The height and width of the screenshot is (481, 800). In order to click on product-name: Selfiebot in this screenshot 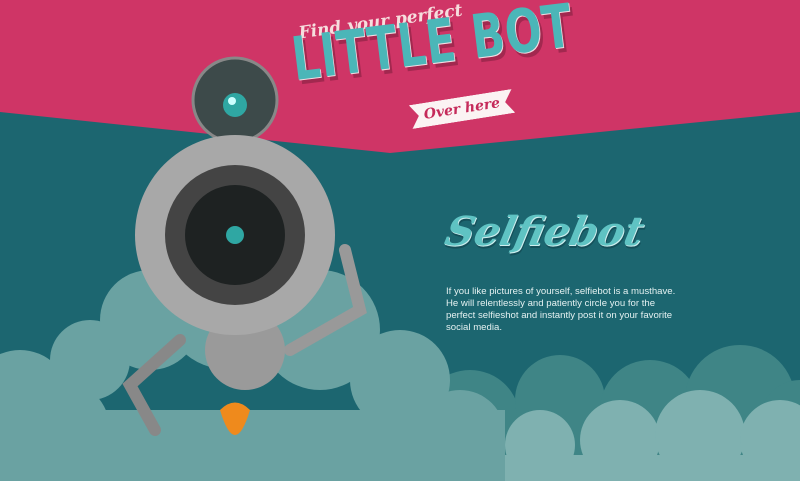, I will do `click(545, 231)`.